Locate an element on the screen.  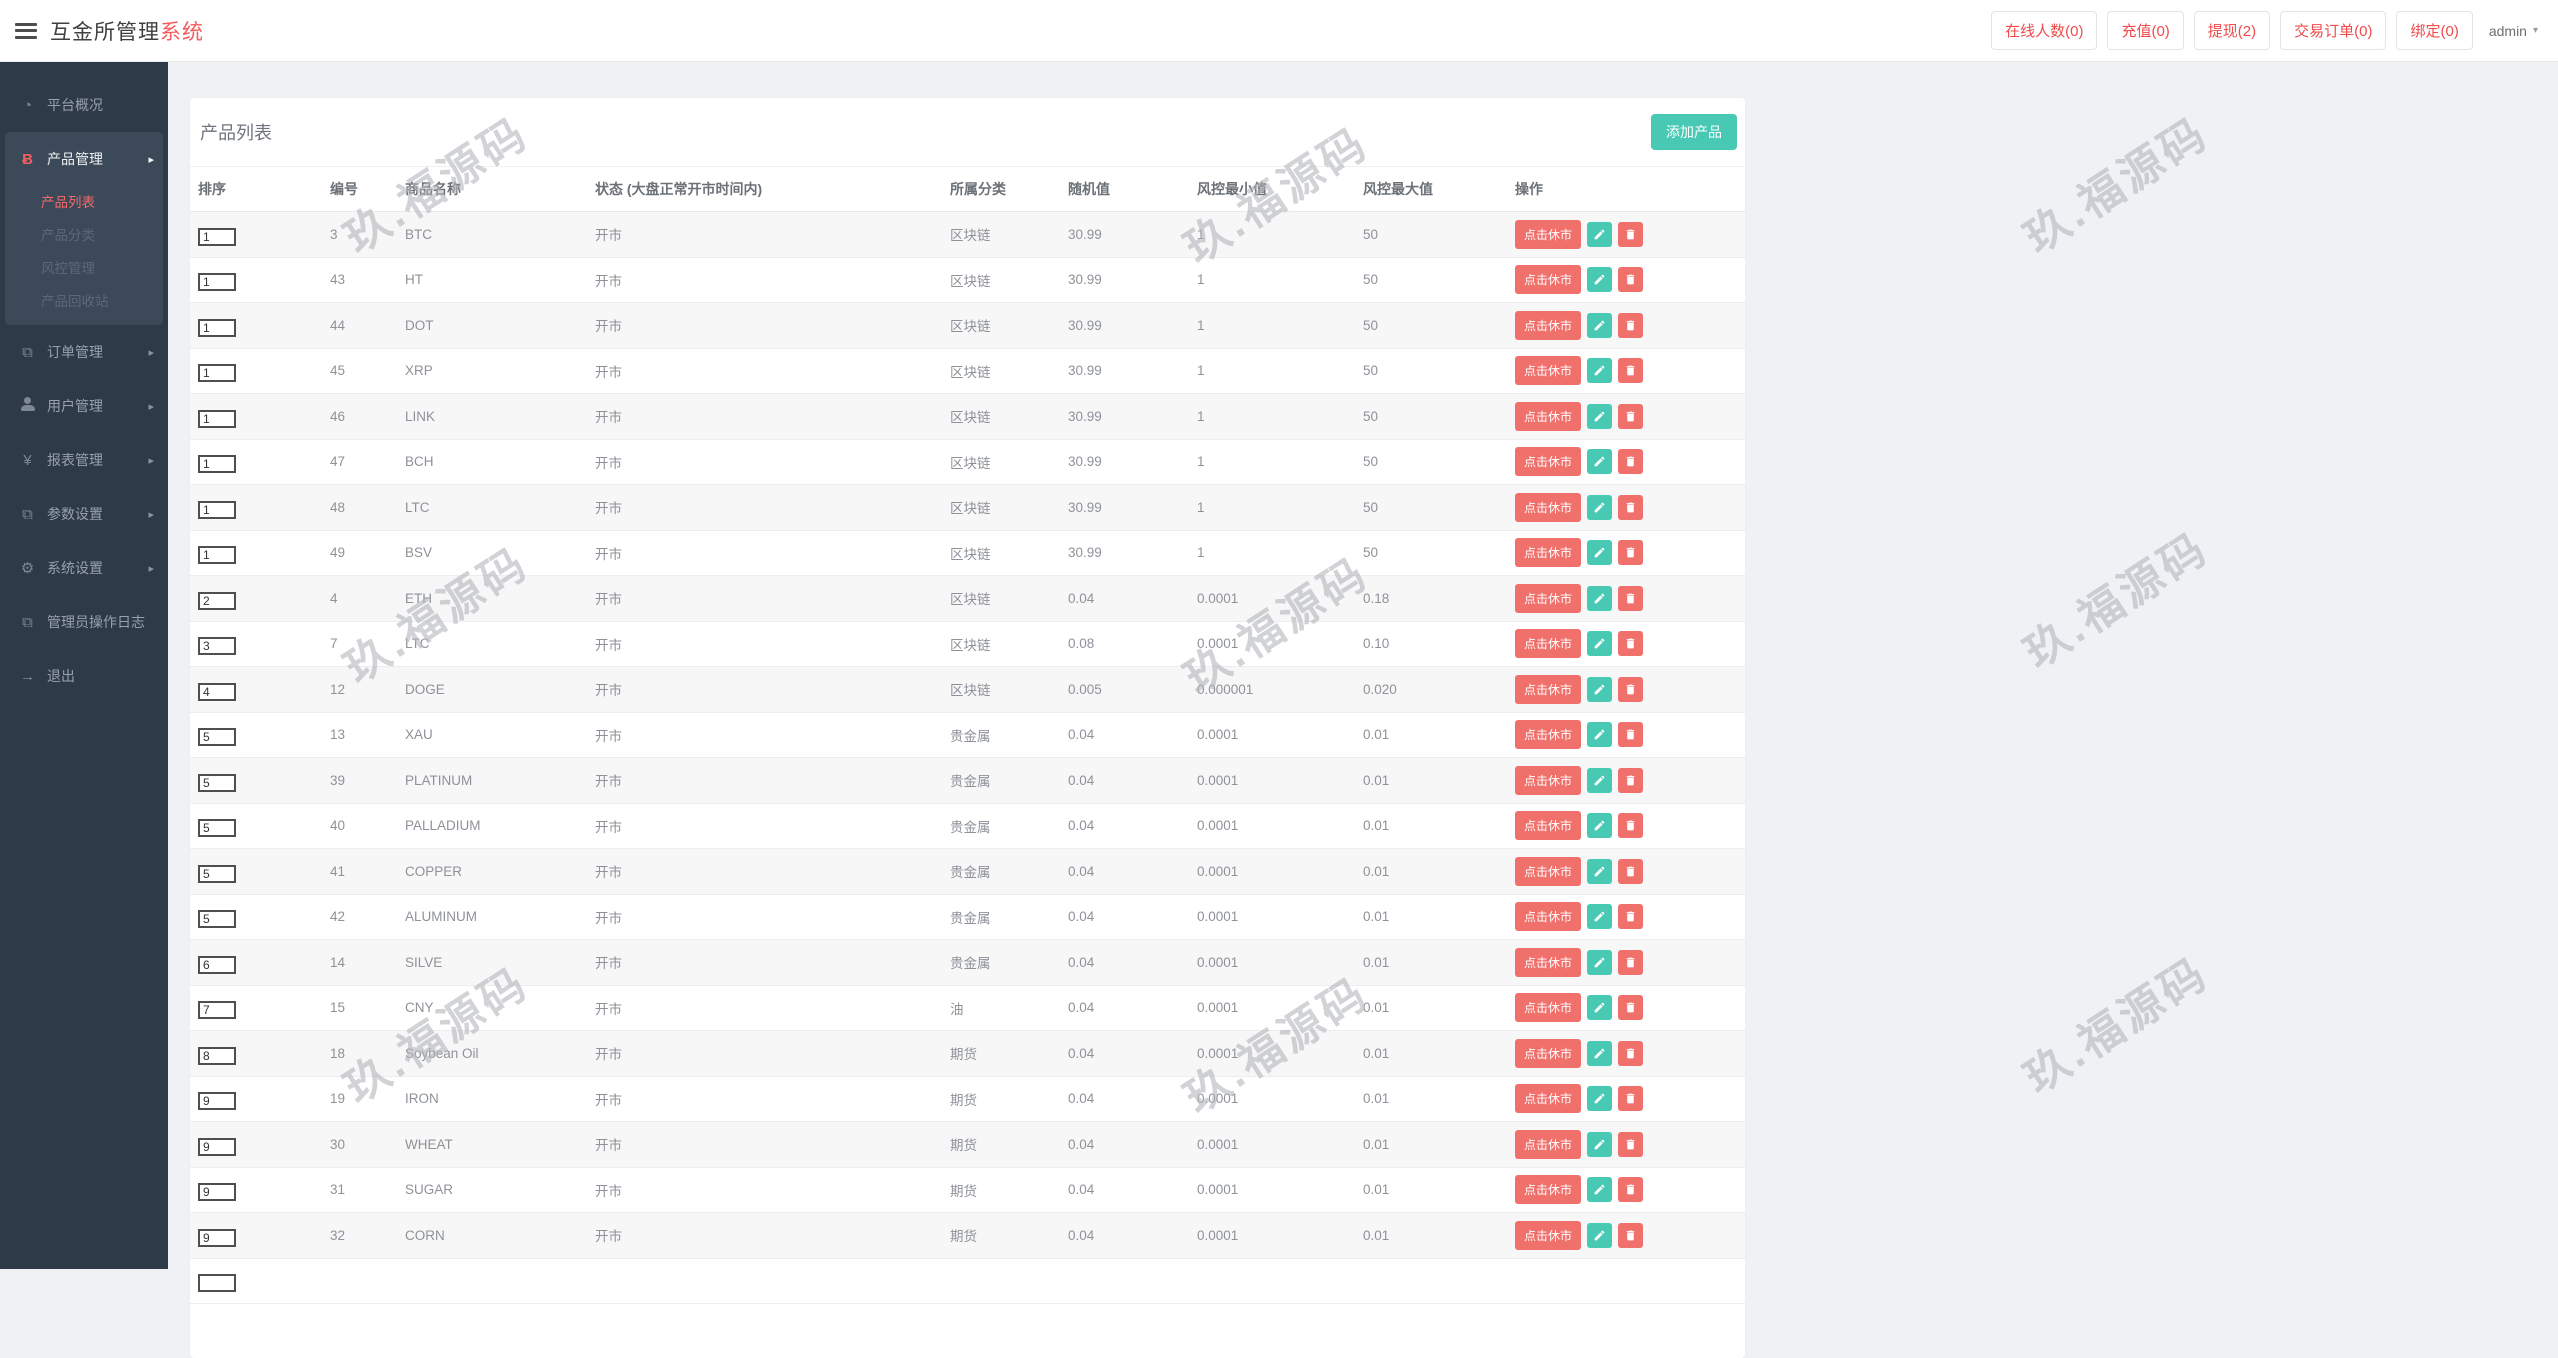
sidebar-item-订单管理: ⧉ 订单管理 ▸ is located at coordinates (84, 352).